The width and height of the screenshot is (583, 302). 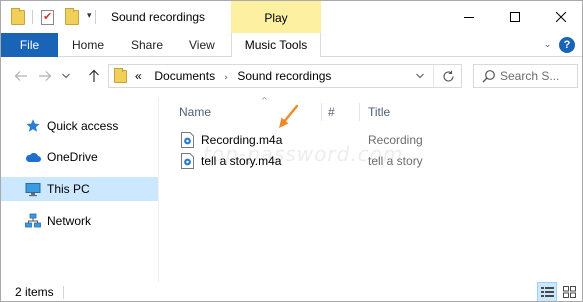 What do you see at coordinates (69, 221) in the screenshot?
I see `nav-item-label: Network` at bounding box center [69, 221].